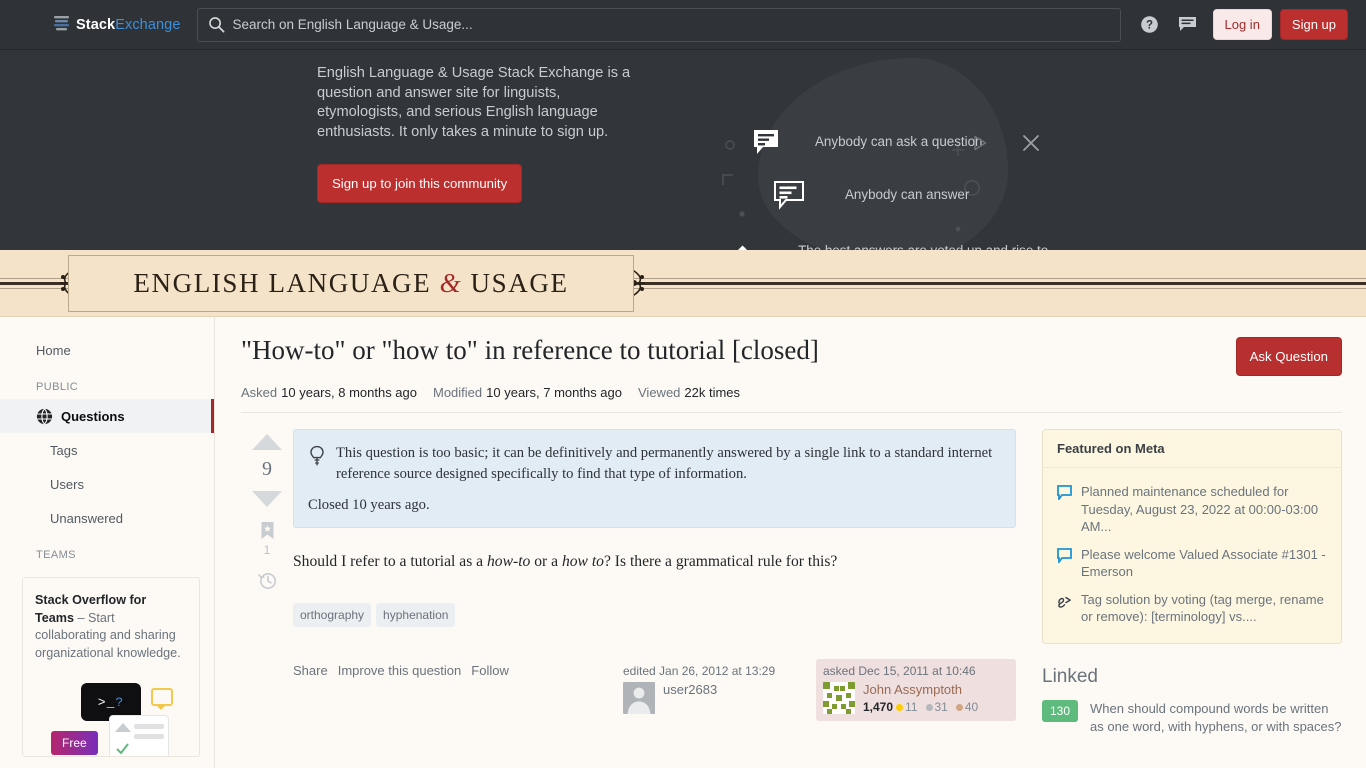  What do you see at coordinates (57, 387) in the screenshot?
I see `sidebar-heading-public: PUBLIC` at bounding box center [57, 387].